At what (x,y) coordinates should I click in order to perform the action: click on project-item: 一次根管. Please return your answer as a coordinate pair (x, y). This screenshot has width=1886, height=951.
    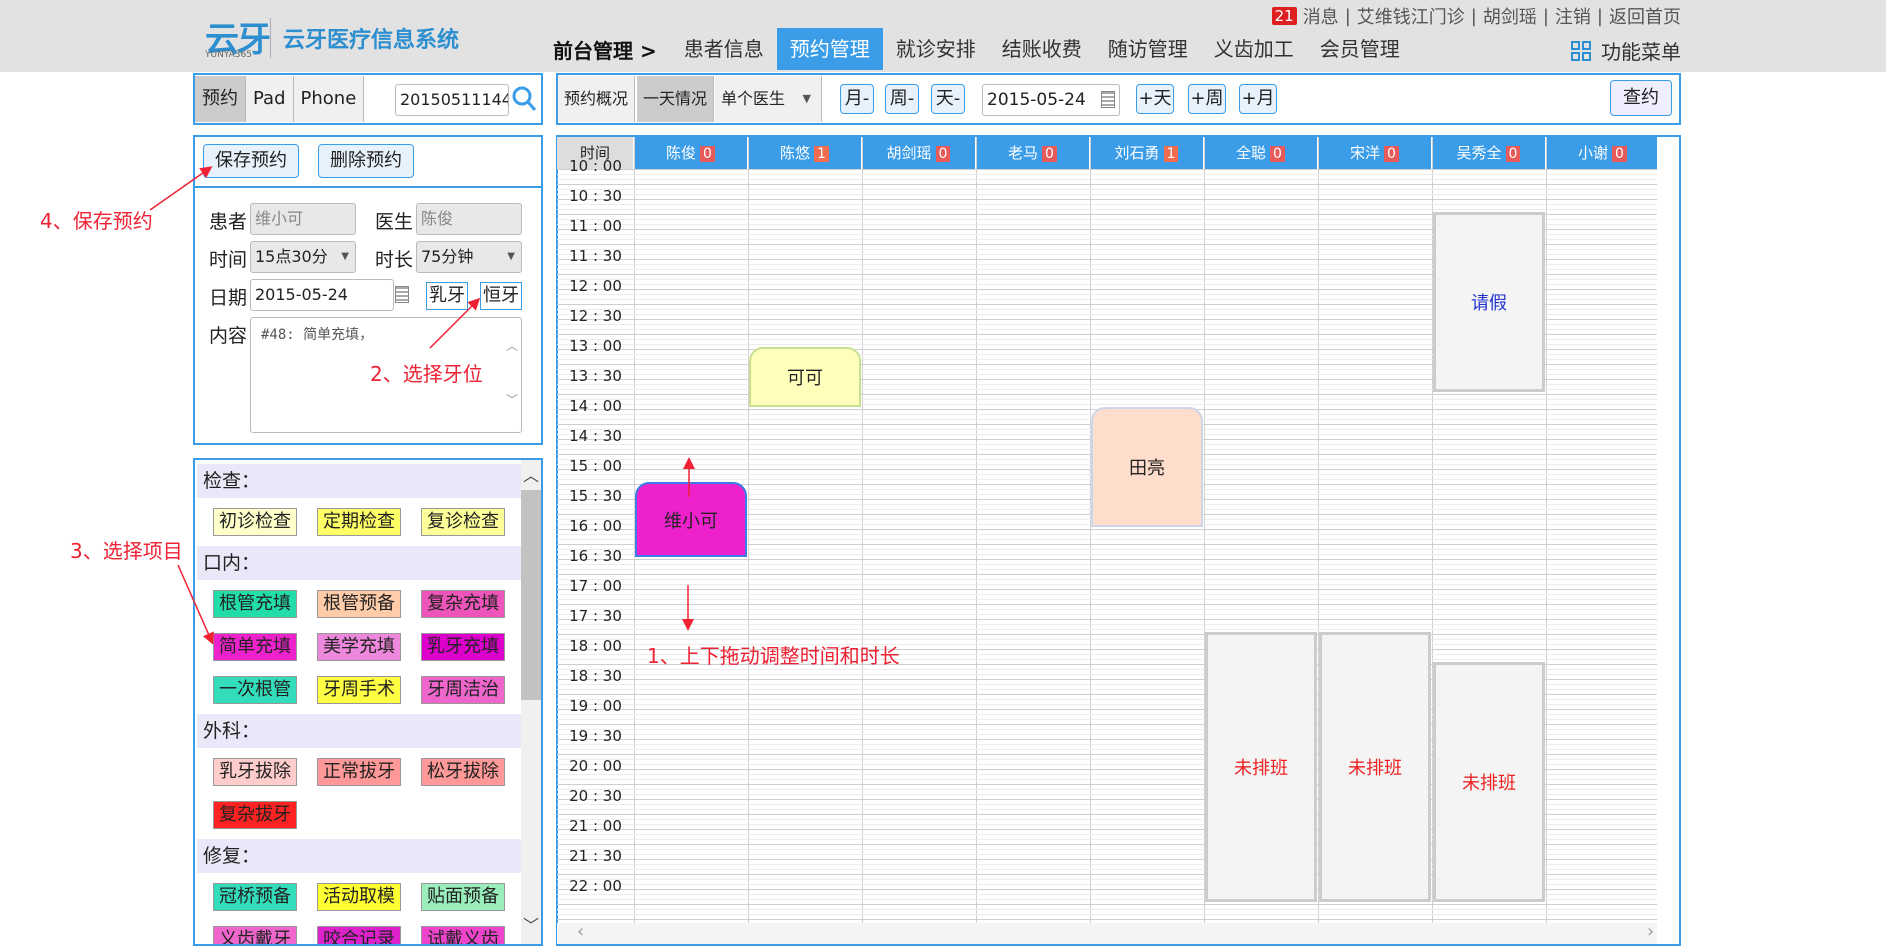
    Looking at the image, I should click on (255, 690).